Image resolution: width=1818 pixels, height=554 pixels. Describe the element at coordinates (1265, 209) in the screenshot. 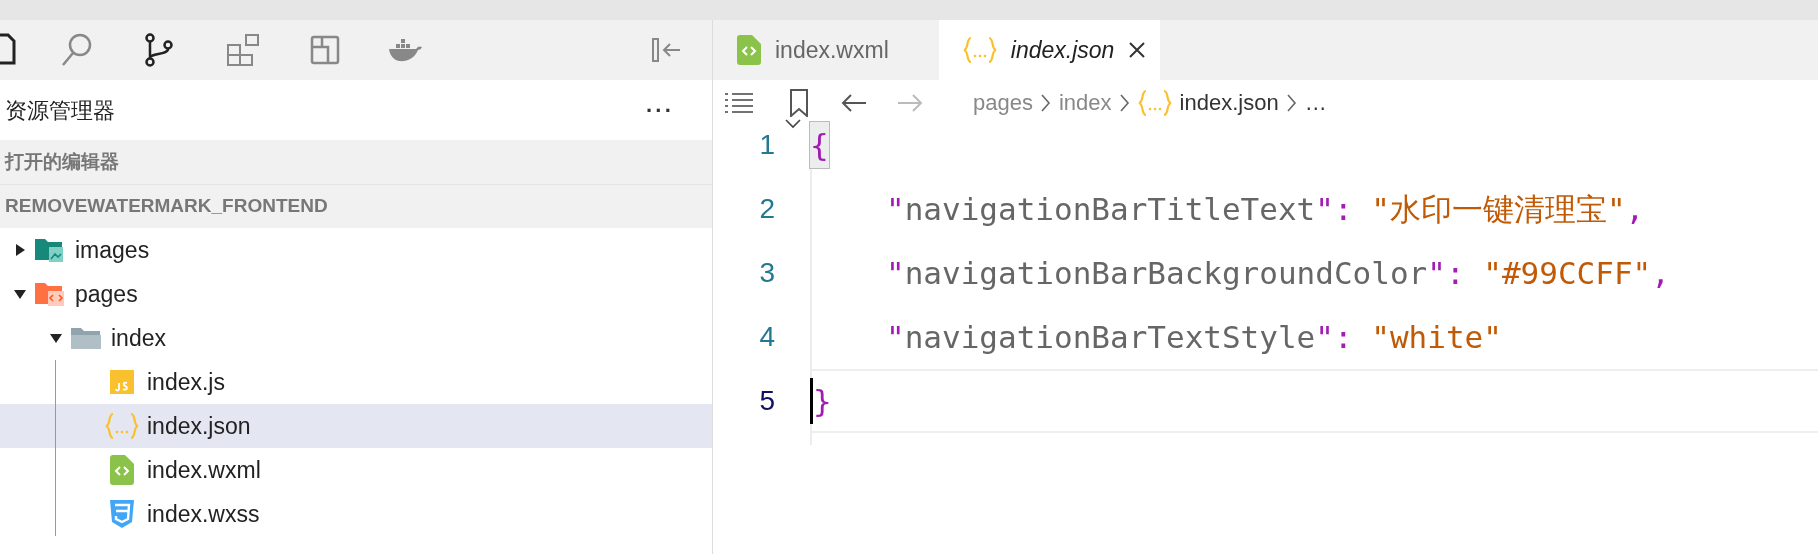

I see `code-line: "navigationBarTitleText": "水印一键清理宝",` at that location.